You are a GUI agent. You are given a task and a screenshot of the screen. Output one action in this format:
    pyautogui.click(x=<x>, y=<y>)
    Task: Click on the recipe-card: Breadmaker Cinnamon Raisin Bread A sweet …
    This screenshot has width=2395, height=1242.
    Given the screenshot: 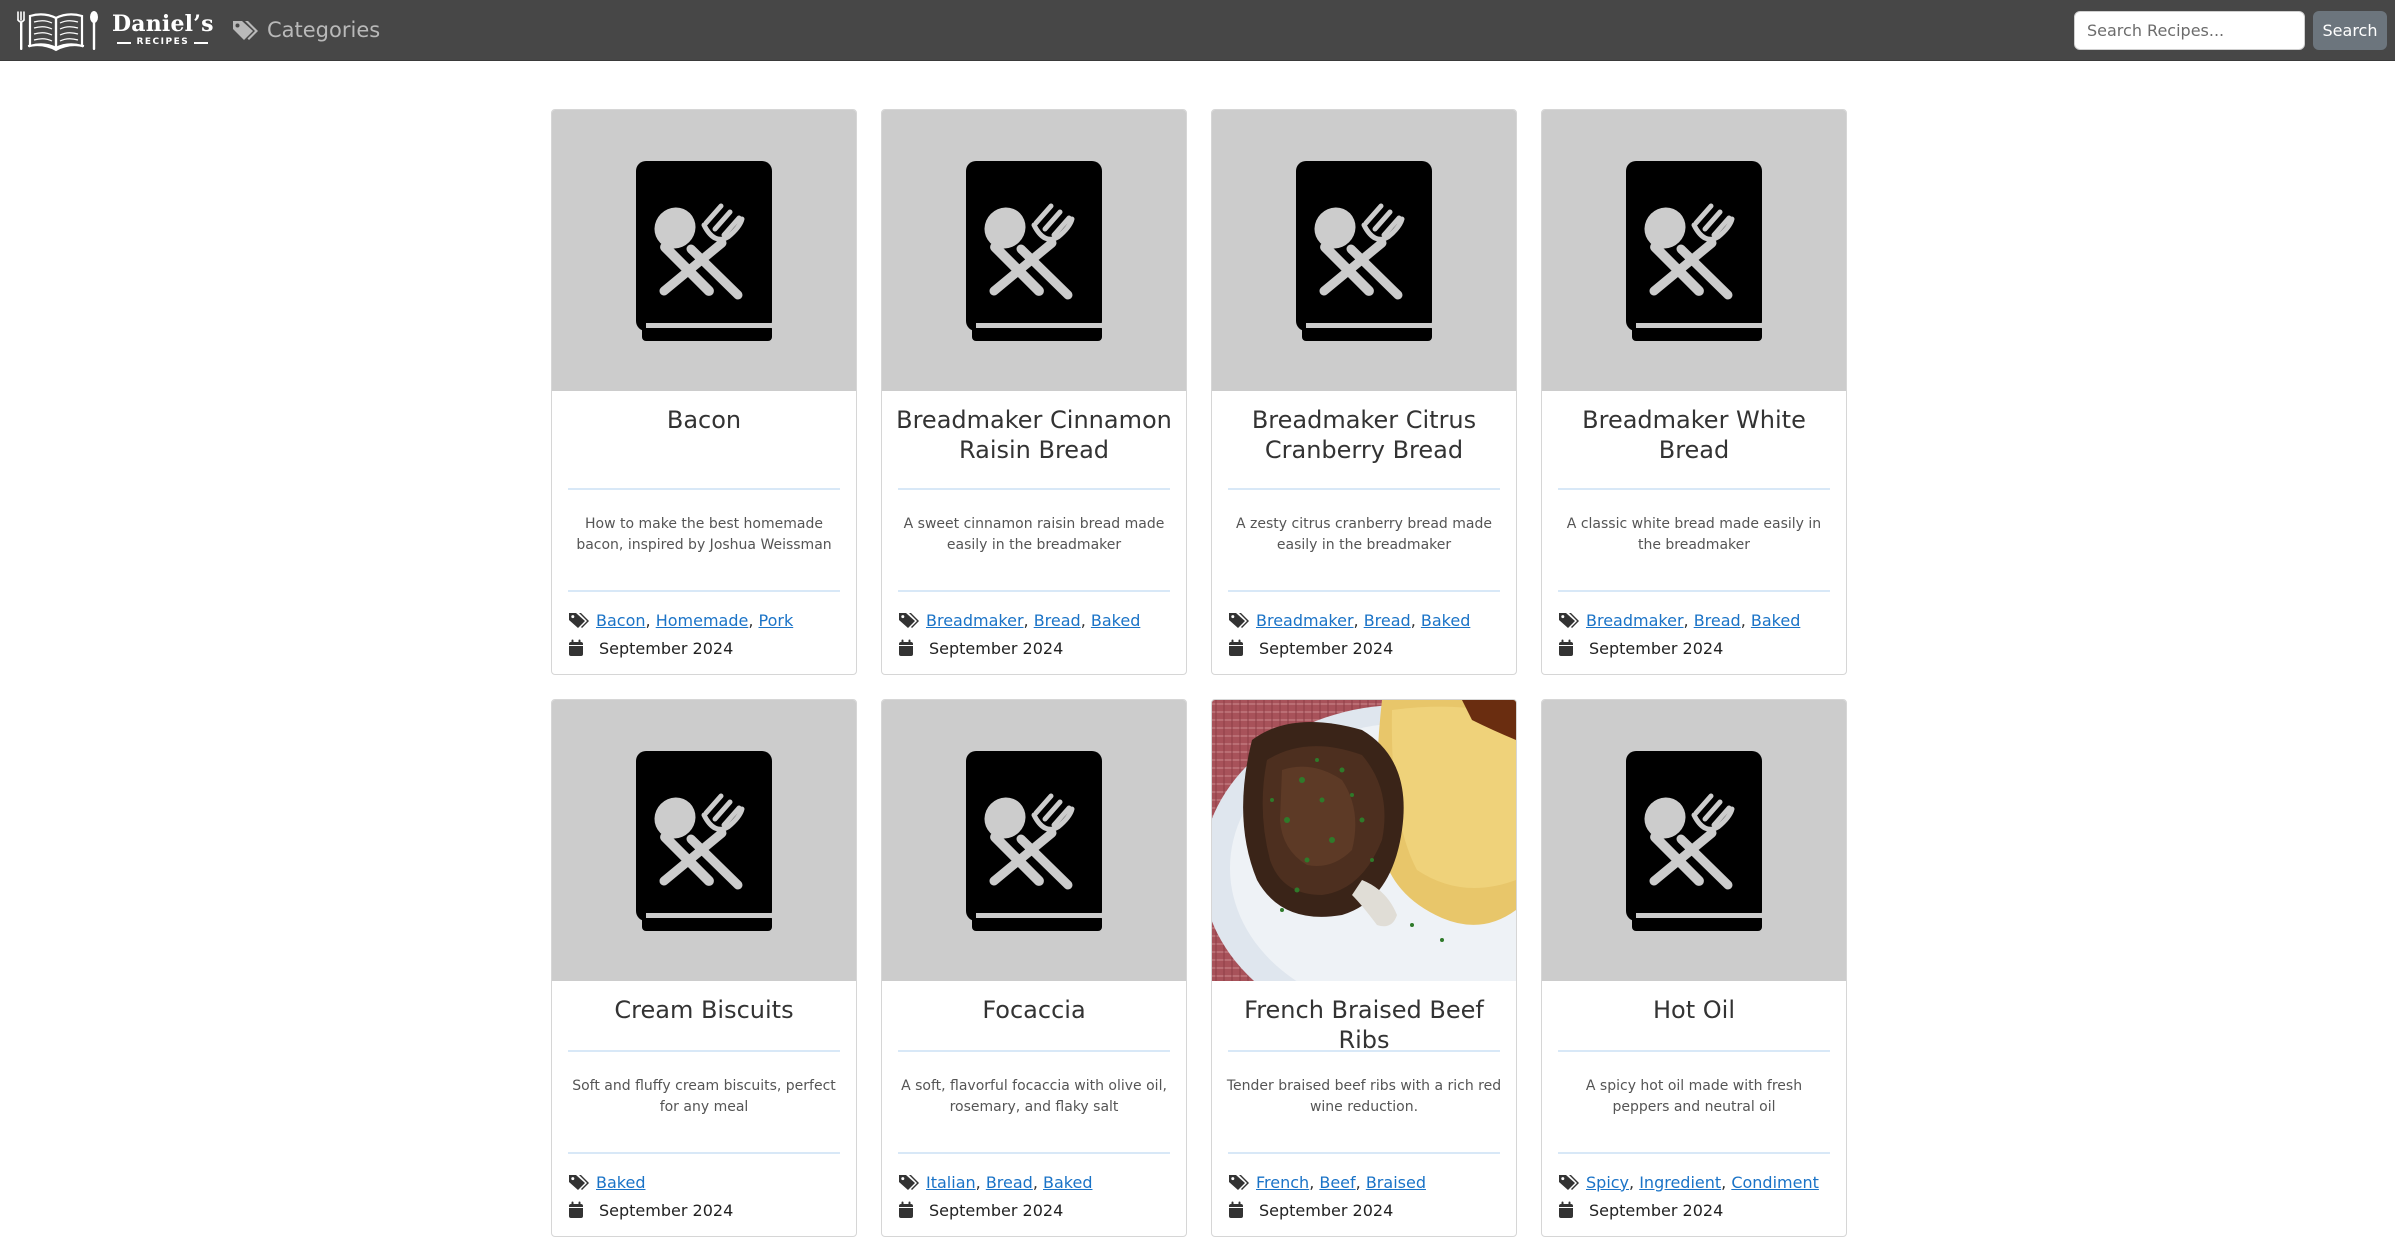 What is the action you would take?
    pyautogui.click(x=1034, y=392)
    